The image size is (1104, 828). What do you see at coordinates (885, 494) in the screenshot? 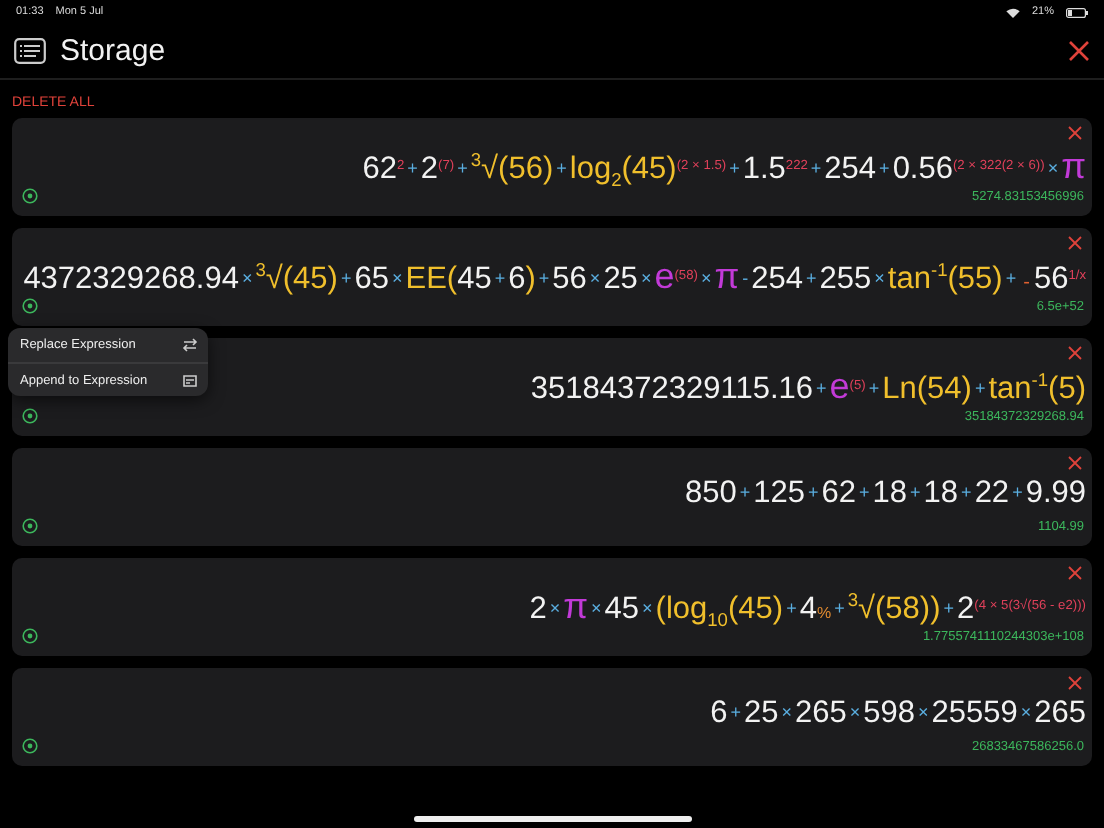
I see `expression-text: 850$^{+}$125$^{+}$62$^{+}$18$^{+}$18$^{+}$22$^{+}$9.99` at bounding box center [885, 494].